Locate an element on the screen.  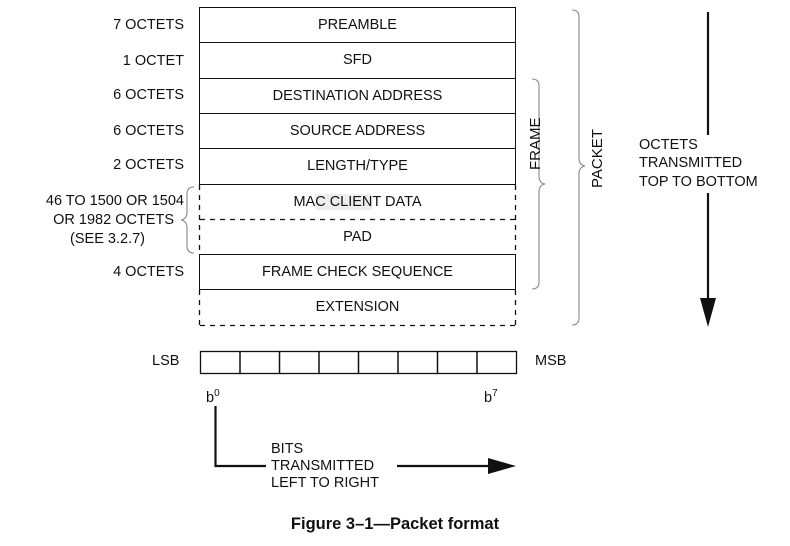
bit-row is located at coordinates (358, 362).